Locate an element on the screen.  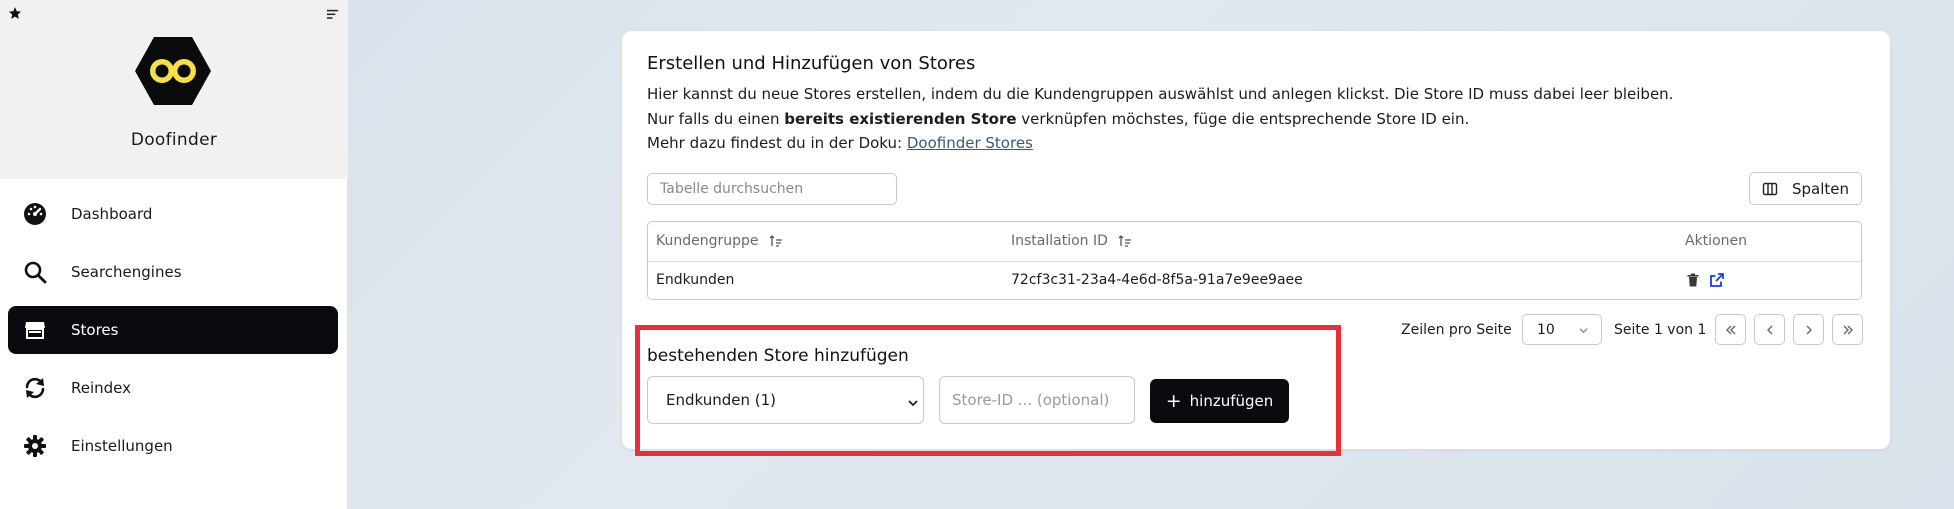
plus-icon: + is located at coordinates (1173, 400).